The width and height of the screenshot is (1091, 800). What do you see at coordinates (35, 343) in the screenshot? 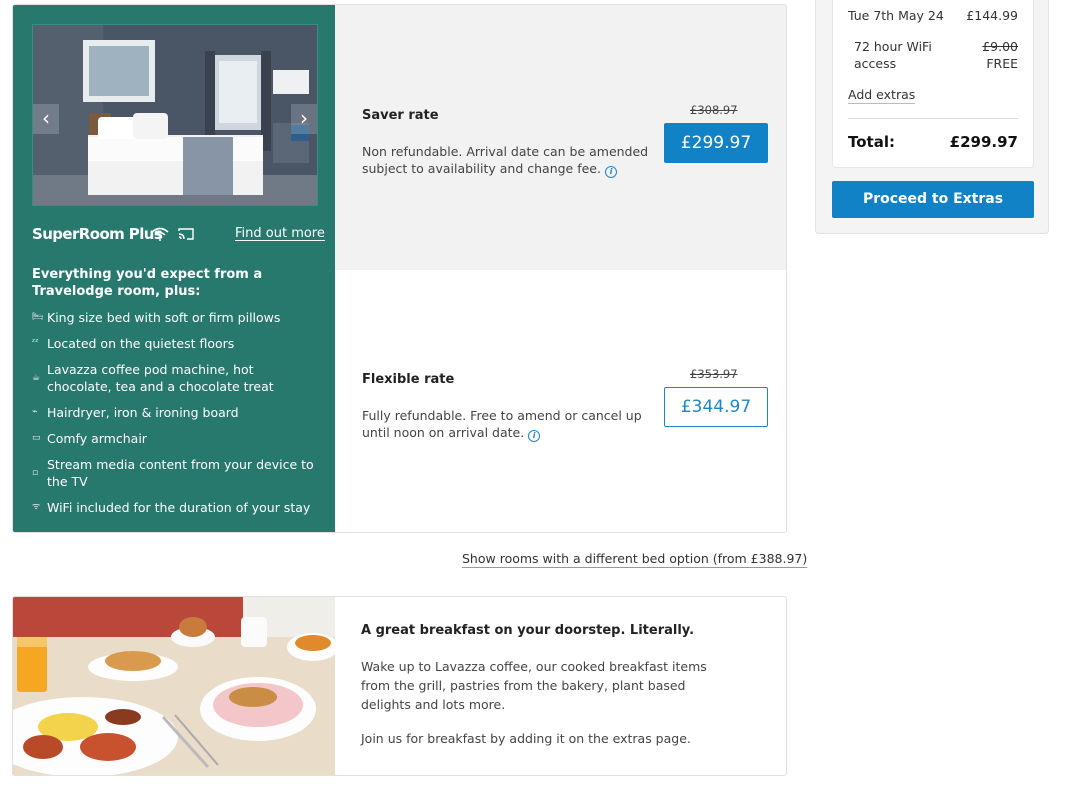
I see `quiet-icon: ᶻᶻ` at bounding box center [35, 343].